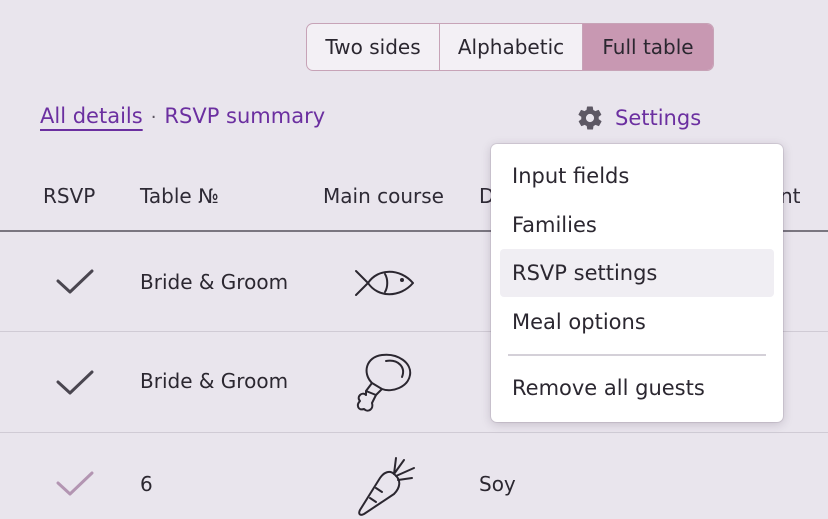  Describe the element at coordinates (637, 322) in the screenshot. I see `menu-item-meal-options: Meal options` at that location.